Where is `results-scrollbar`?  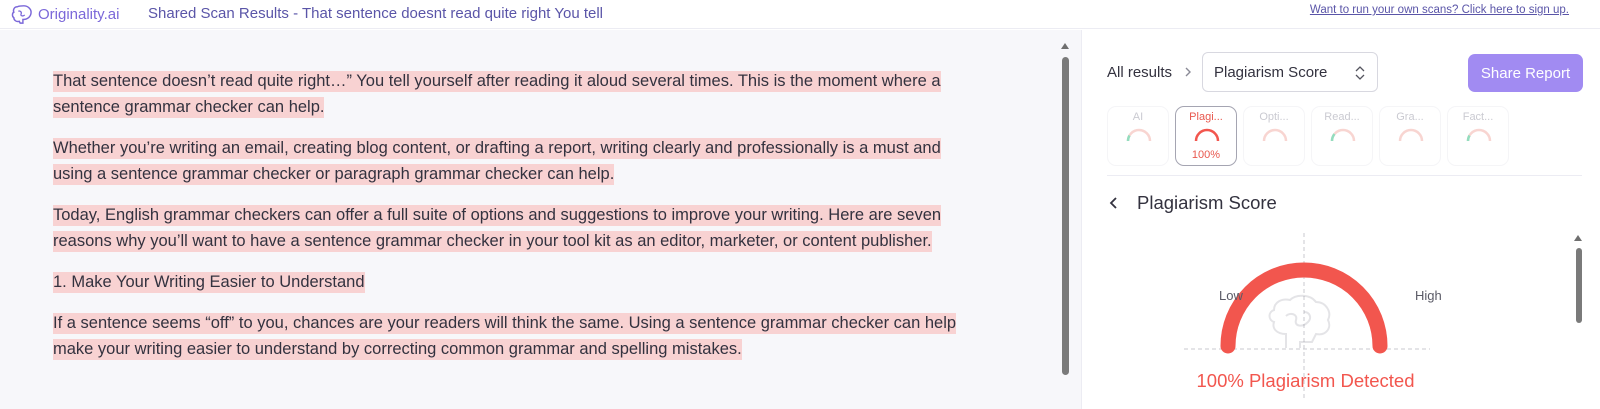
results-scrollbar is located at coordinates (1579, 285).